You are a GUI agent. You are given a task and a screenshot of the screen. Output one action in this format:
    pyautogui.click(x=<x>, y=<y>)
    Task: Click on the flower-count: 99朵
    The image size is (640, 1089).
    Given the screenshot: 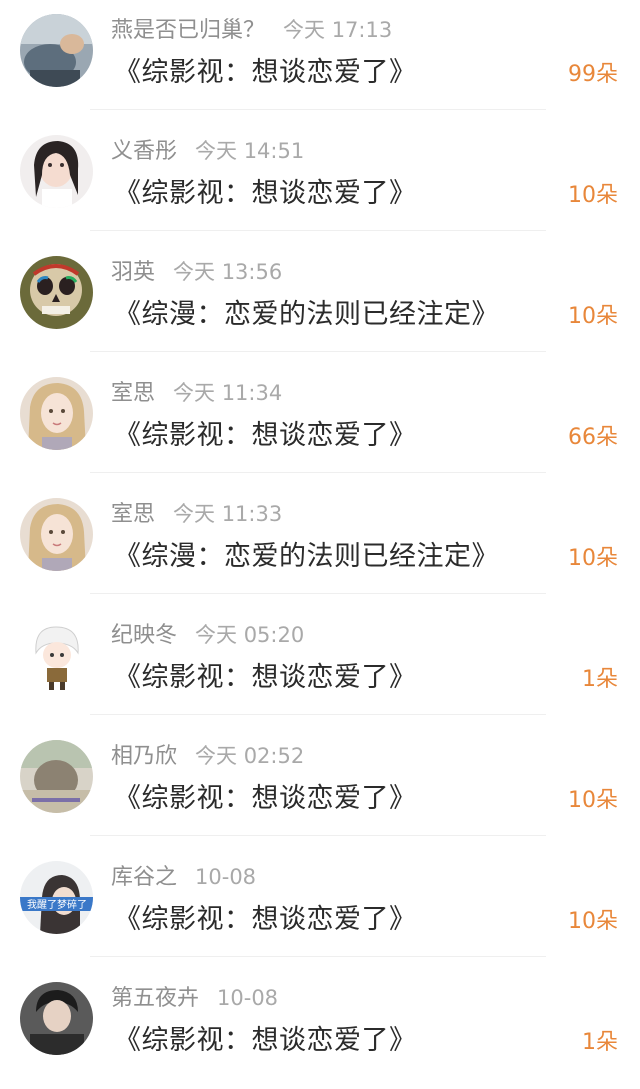 What is the action you would take?
    pyautogui.click(x=593, y=74)
    